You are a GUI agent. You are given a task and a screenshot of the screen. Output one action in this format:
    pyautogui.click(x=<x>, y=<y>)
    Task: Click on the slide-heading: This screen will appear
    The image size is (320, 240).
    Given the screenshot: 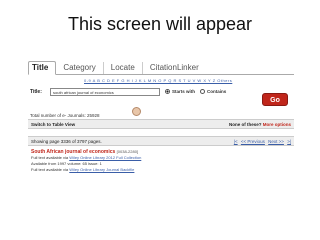 What is the action you would take?
    pyautogui.click(x=160, y=24)
    